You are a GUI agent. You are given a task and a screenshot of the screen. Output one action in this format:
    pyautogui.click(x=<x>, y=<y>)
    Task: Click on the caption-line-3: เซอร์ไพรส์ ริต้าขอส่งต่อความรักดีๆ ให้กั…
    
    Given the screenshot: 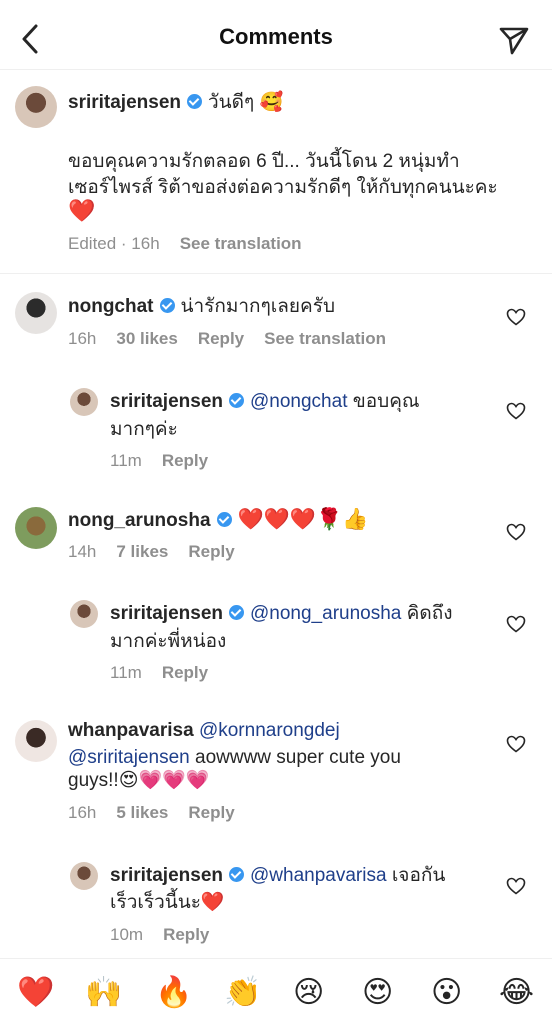 What is the action you would take?
    pyautogui.click(x=283, y=187)
    